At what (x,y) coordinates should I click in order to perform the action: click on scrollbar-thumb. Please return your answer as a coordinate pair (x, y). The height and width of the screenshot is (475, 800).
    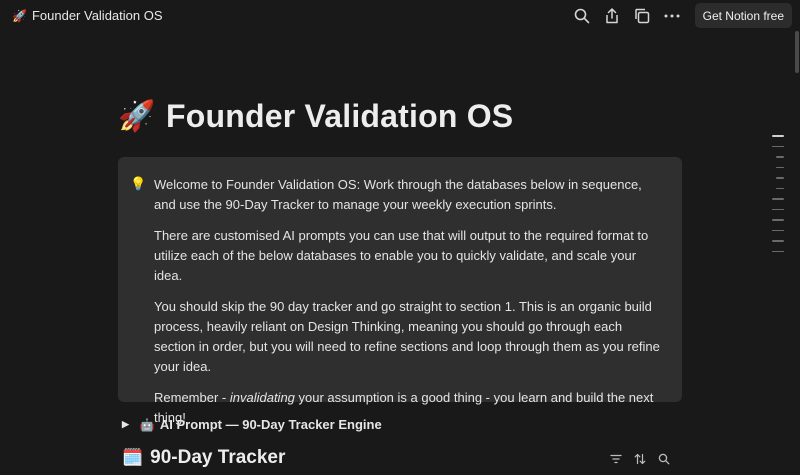
    Looking at the image, I should click on (797, 52).